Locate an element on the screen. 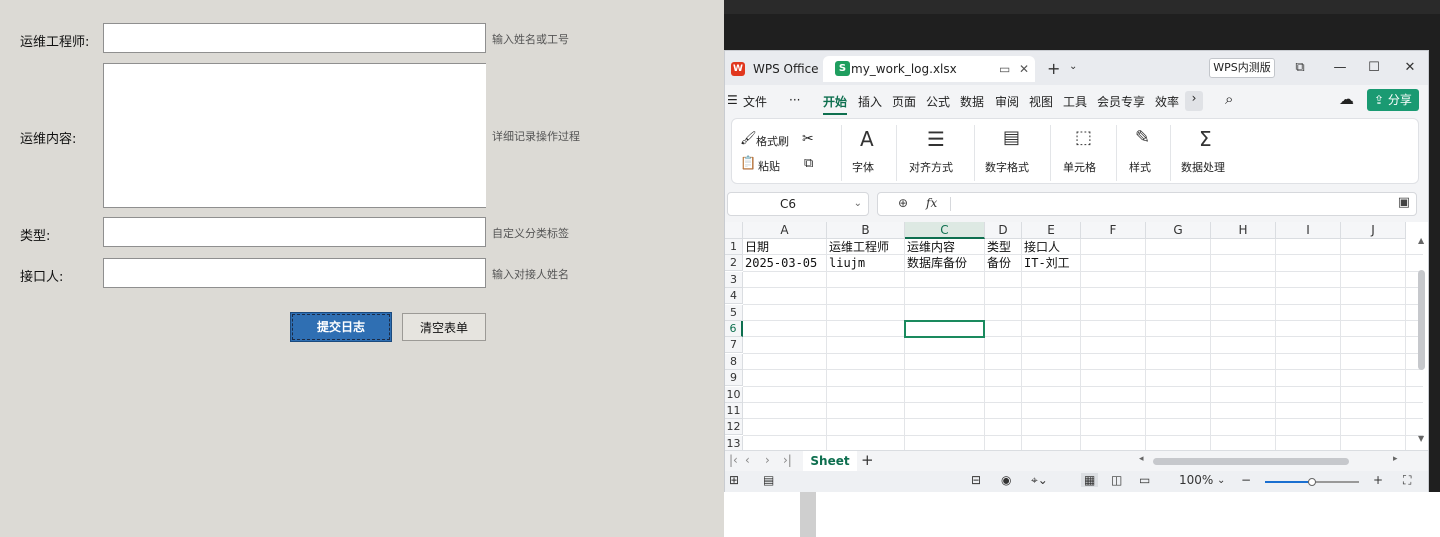  column-header-A: A is located at coordinates (785, 230).